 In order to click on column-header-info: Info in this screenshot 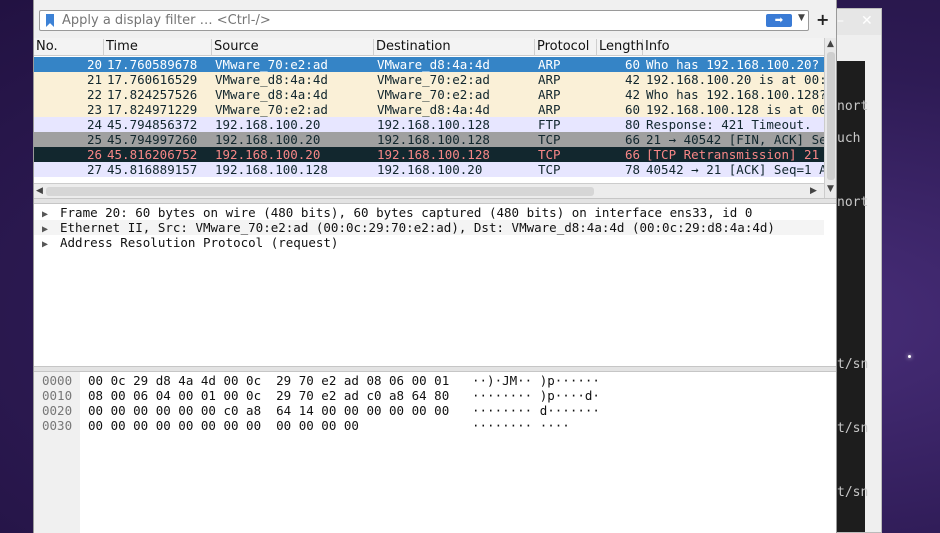, I will do `click(733, 47)`.